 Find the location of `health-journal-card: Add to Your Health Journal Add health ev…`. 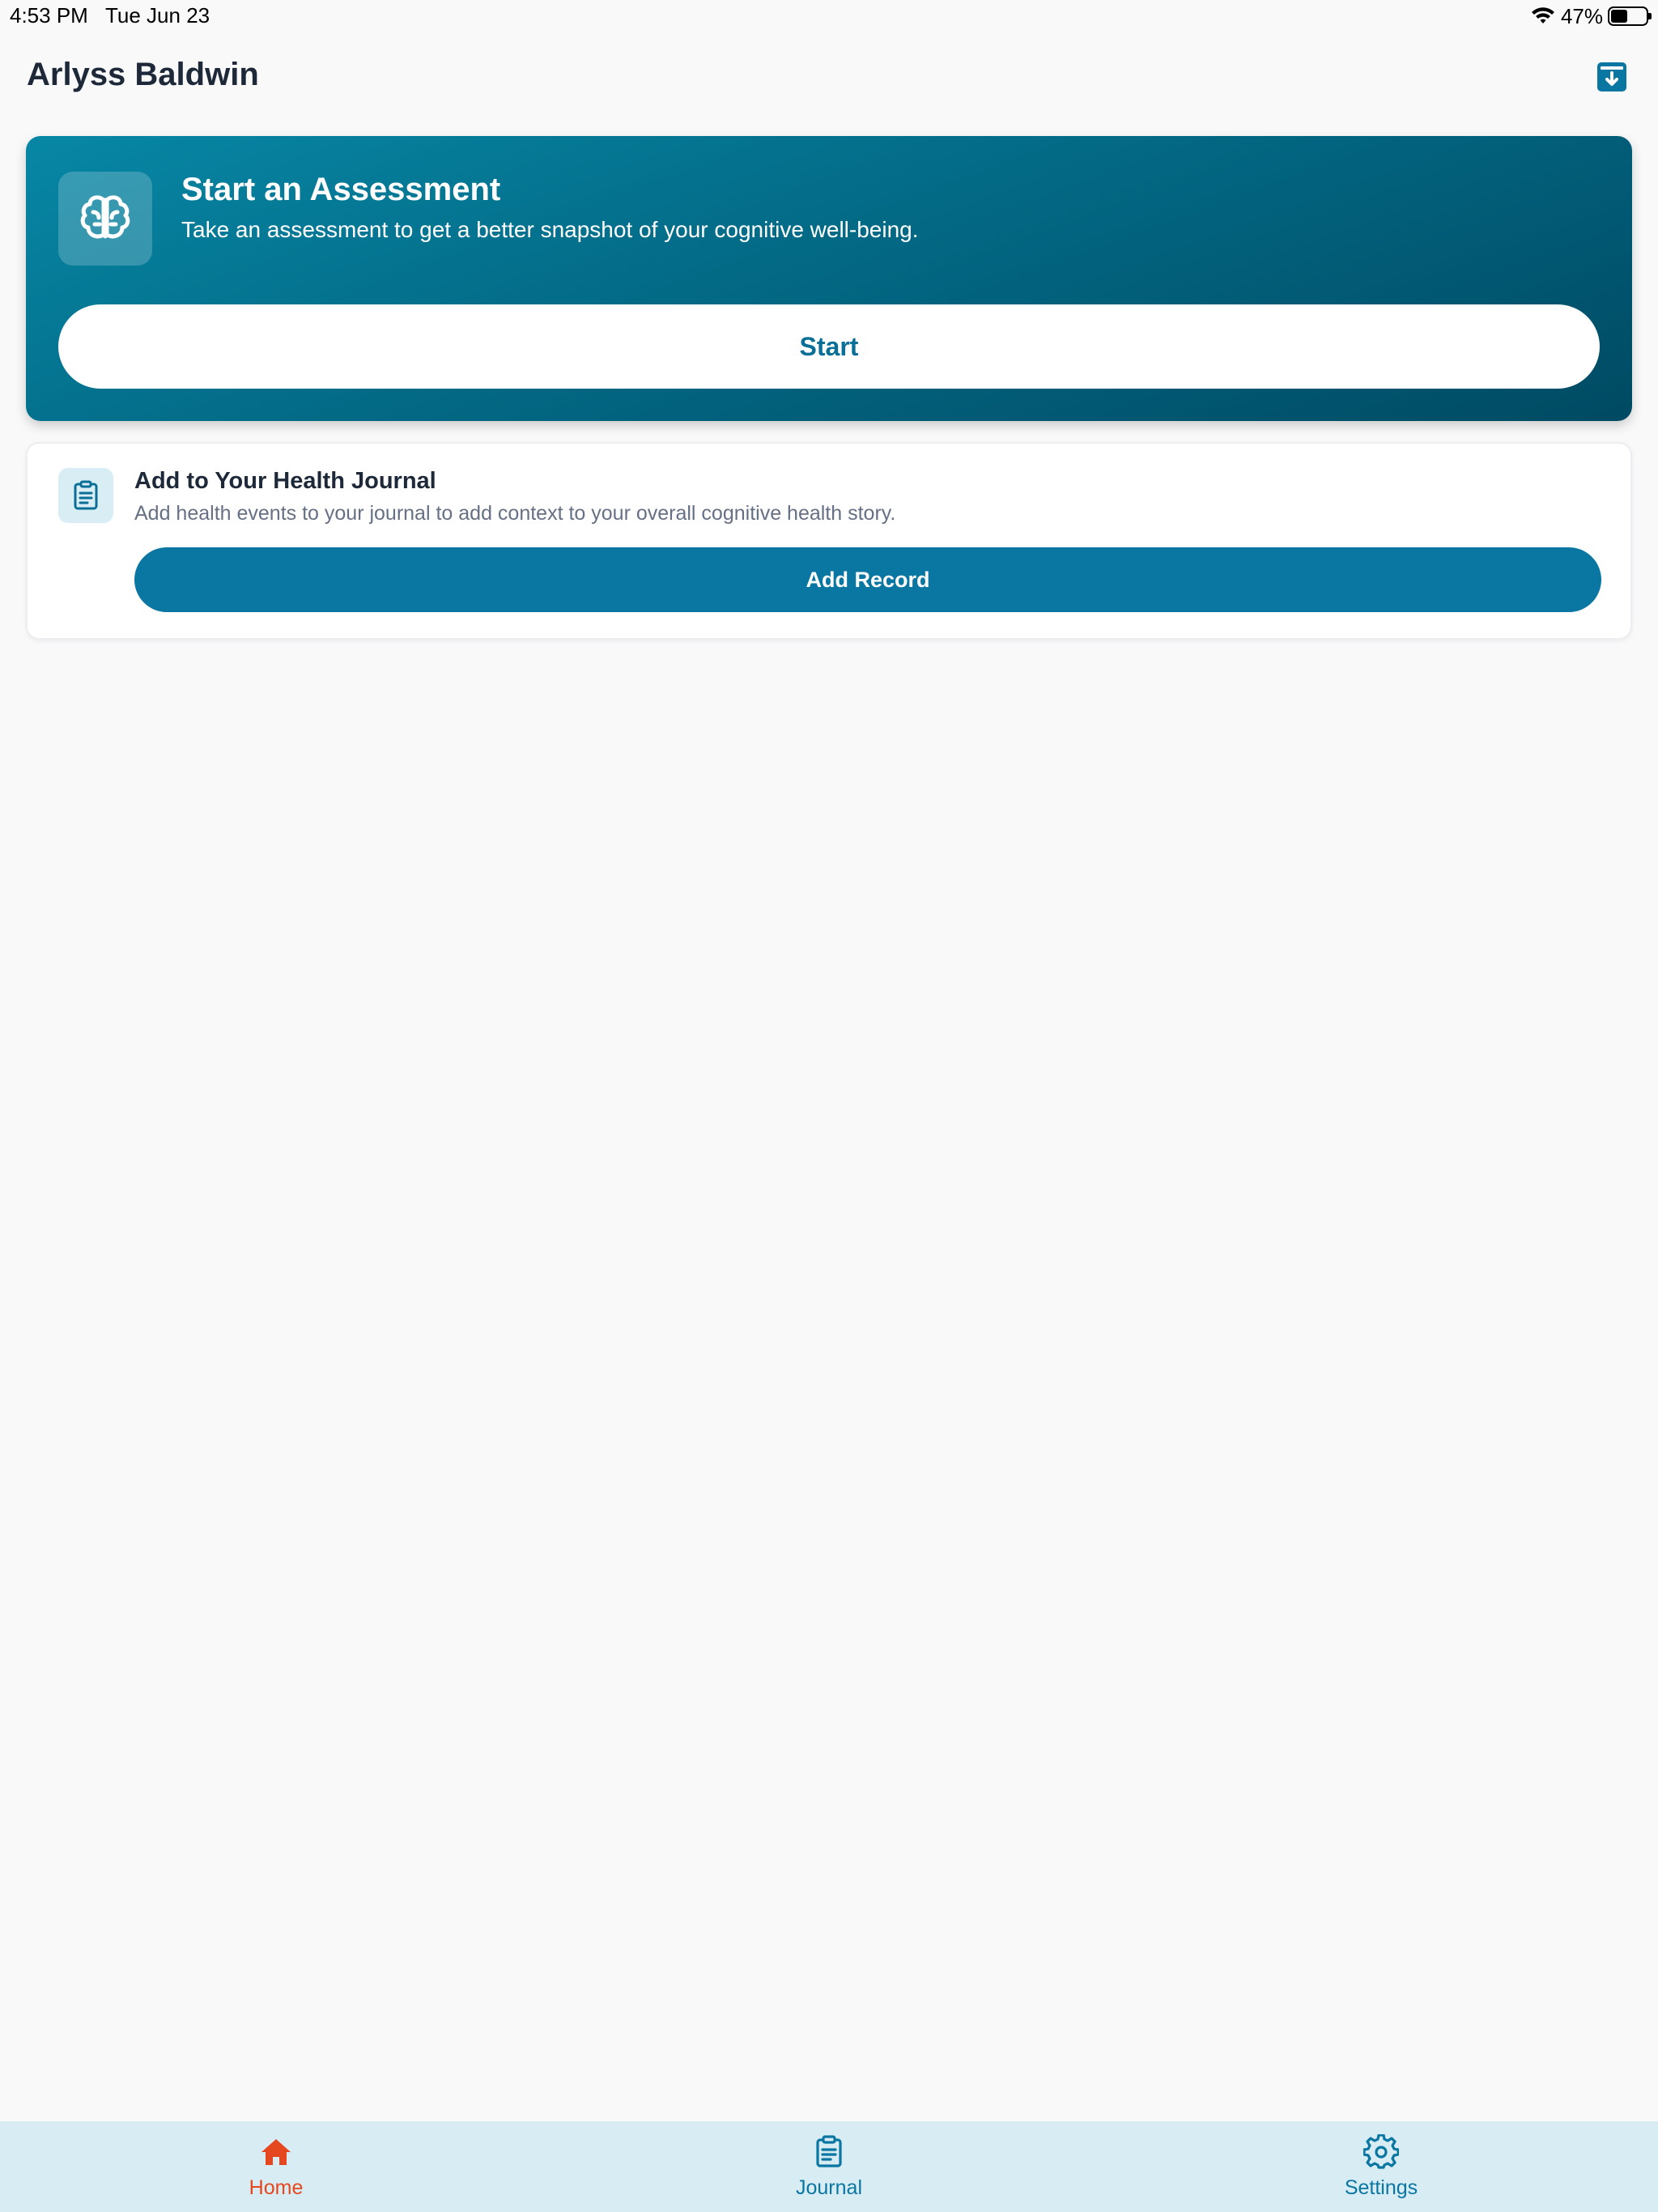

health-journal-card: Add to Your Health Journal Add health ev… is located at coordinates (829, 541).